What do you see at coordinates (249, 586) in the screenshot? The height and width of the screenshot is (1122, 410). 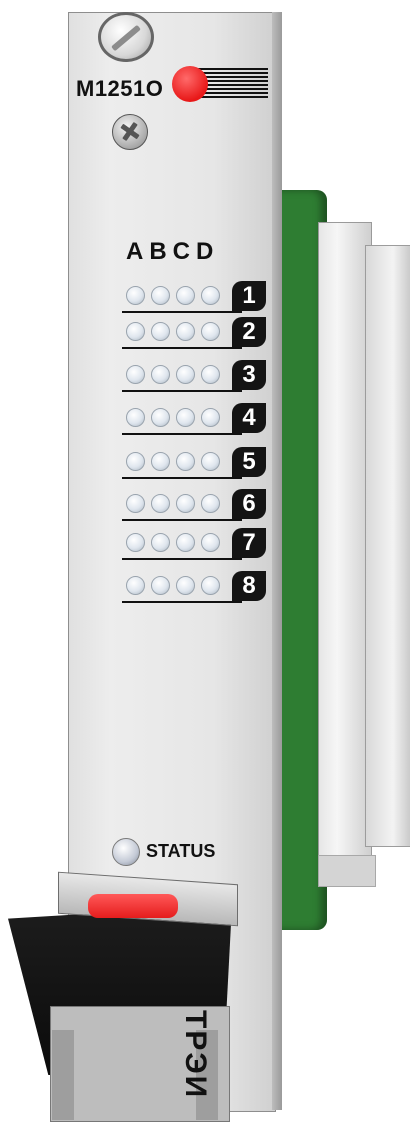 I see `row-number: 8` at bounding box center [249, 586].